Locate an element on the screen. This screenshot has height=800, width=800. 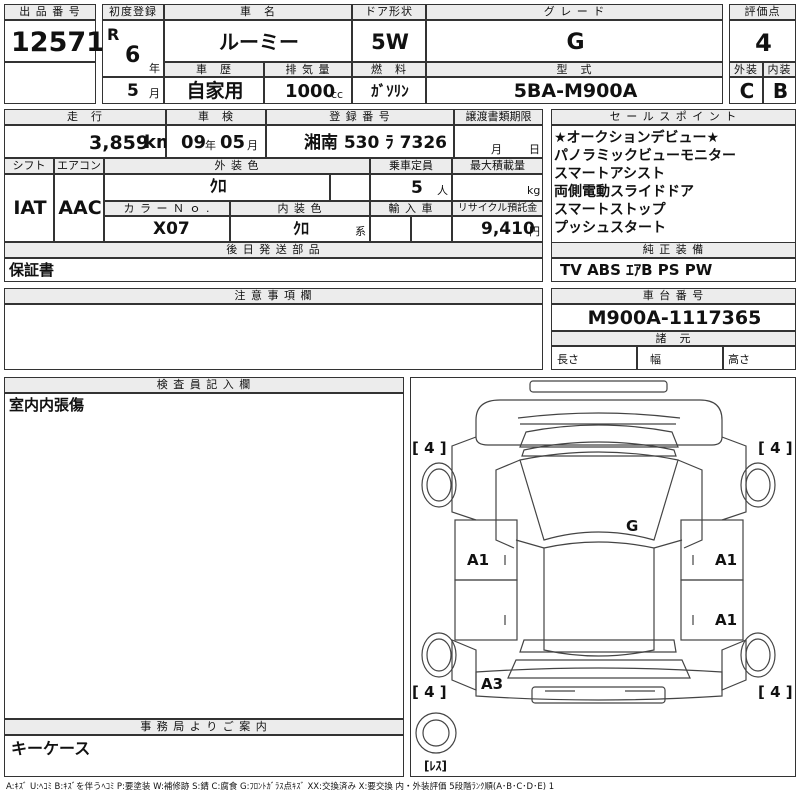
damage-mark-right-front-door: A1 is located at coordinates (726, 560).